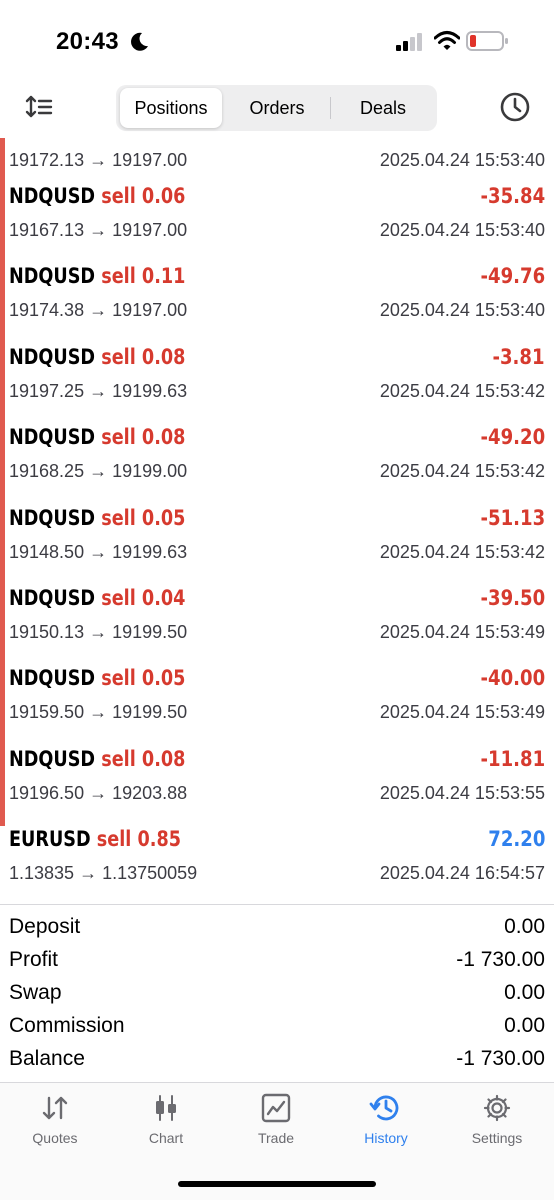 This screenshot has width=554, height=1200. I want to click on history-icon, so click(384, 1108).